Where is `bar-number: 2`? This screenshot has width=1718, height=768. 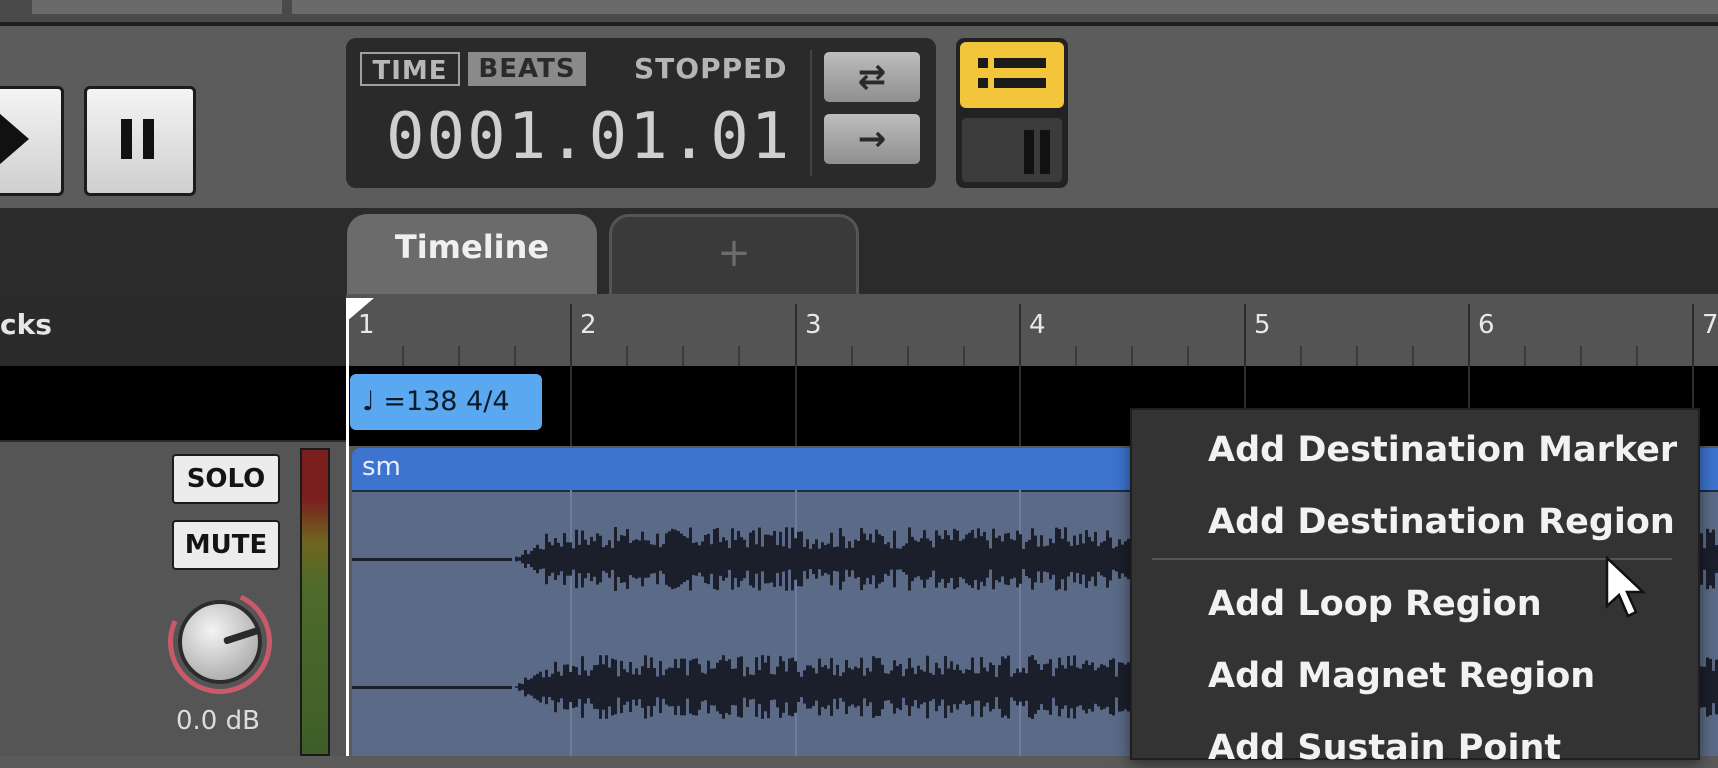 bar-number: 2 is located at coordinates (588, 325).